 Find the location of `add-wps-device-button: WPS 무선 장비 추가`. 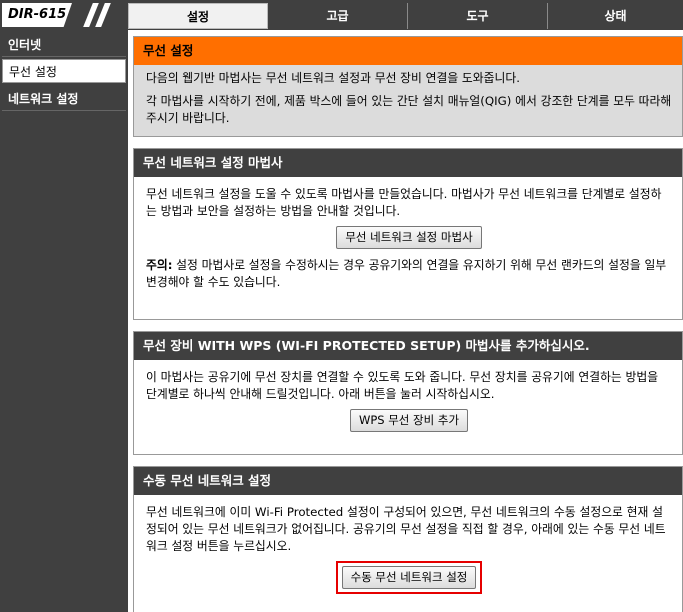

add-wps-device-button: WPS 무선 장비 추가 is located at coordinates (409, 420).